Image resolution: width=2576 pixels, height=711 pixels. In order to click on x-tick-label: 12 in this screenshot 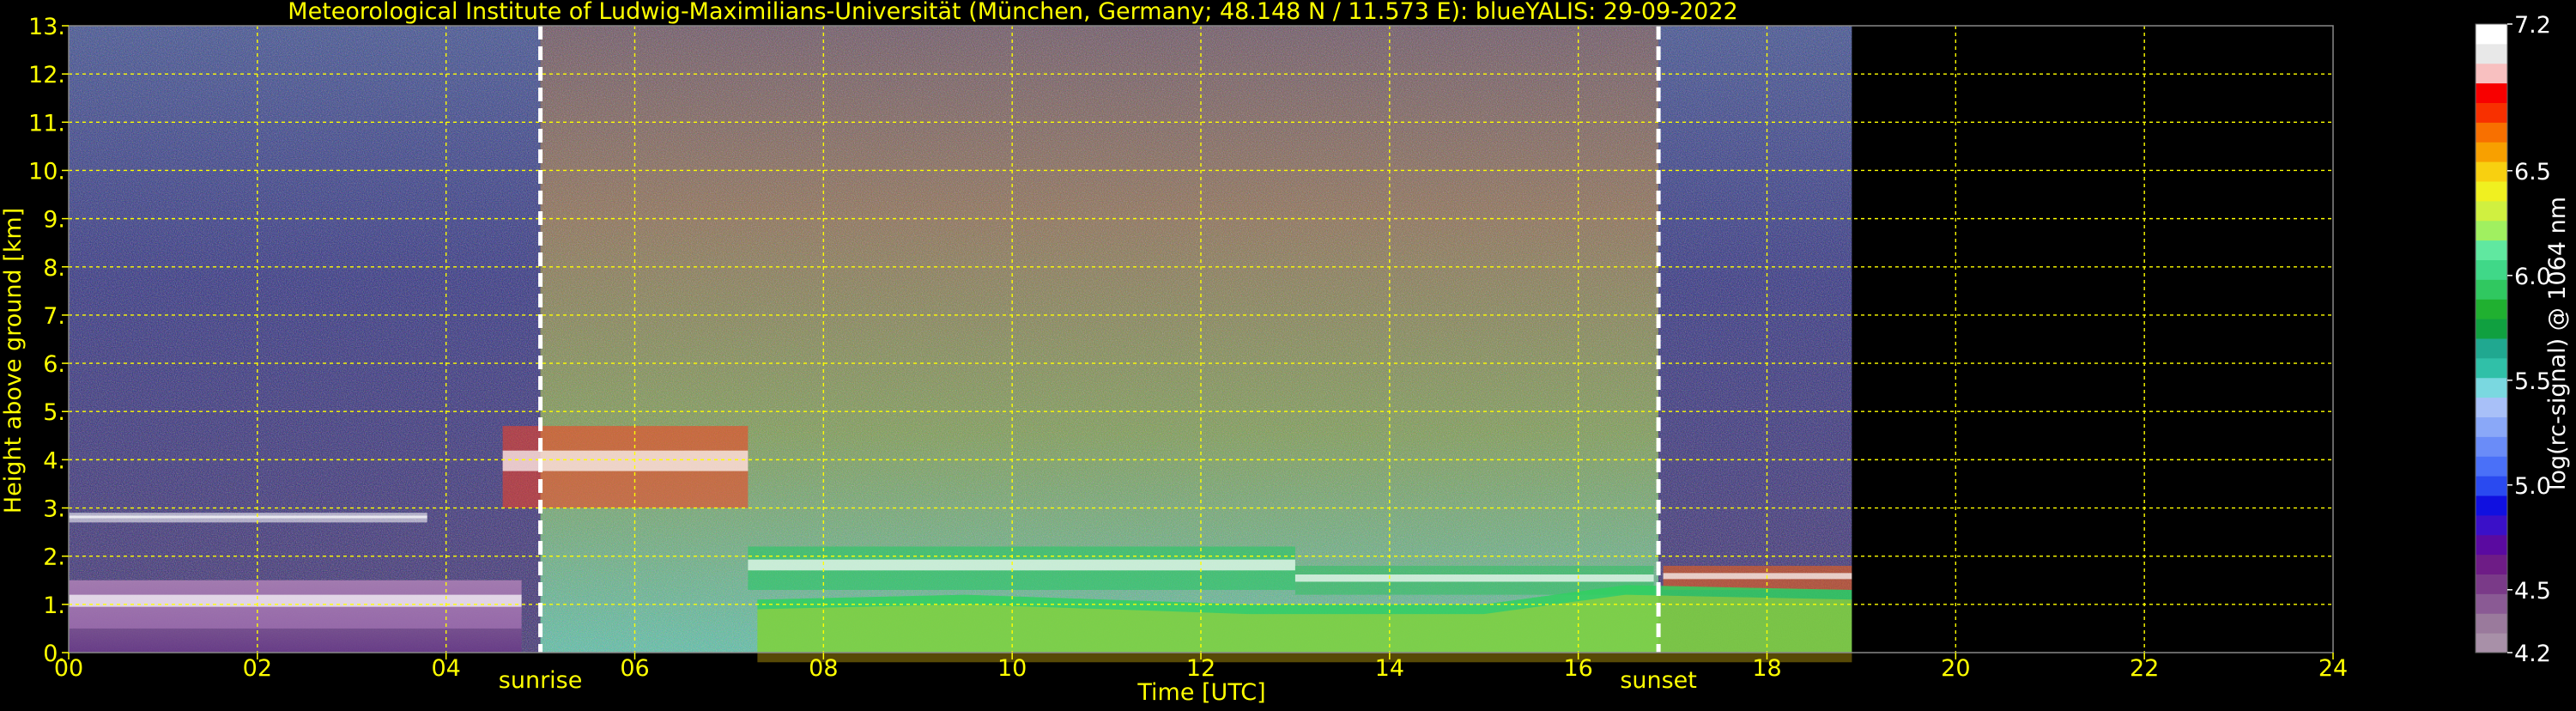, I will do `click(1200, 668)`.